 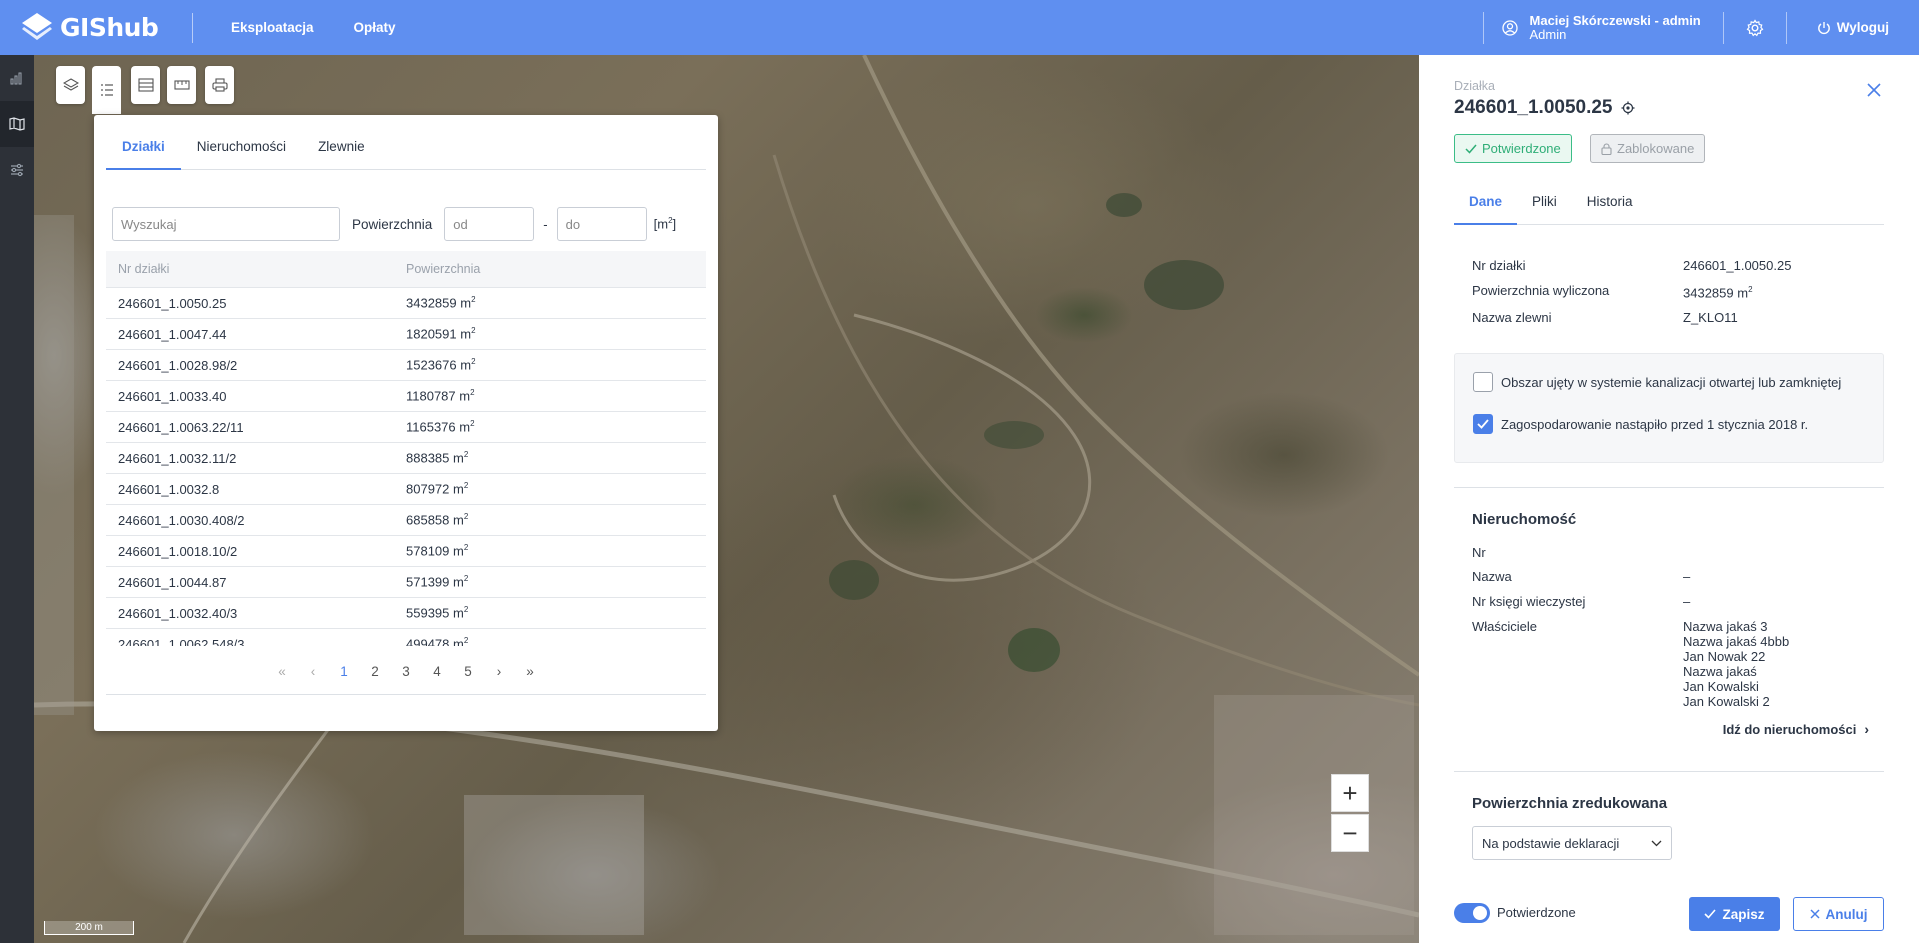 I want to click on measure-tool, so click(x=181, y=85).